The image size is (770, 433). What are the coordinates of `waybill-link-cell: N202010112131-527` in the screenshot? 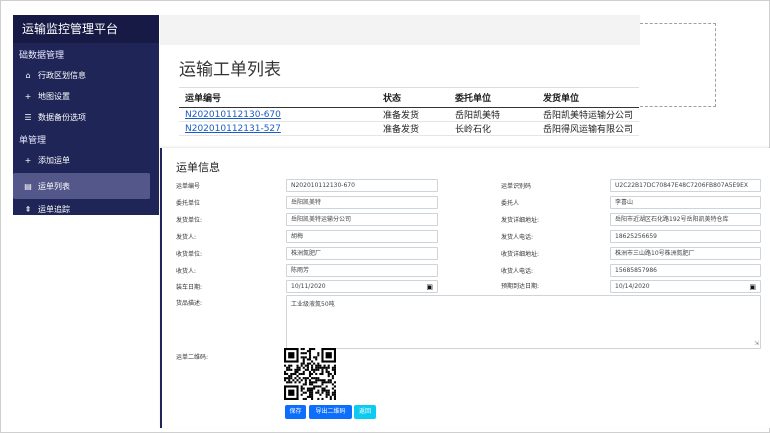 It's located at (278, 128).